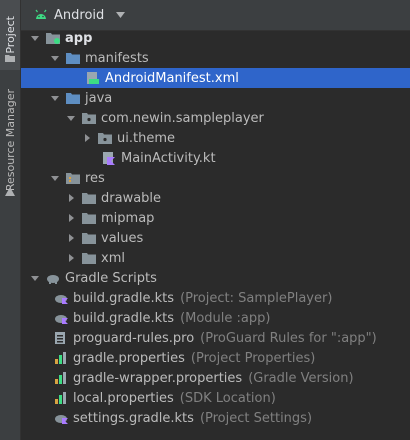  I want to click on manifest-file-icon, so click(93, 78).